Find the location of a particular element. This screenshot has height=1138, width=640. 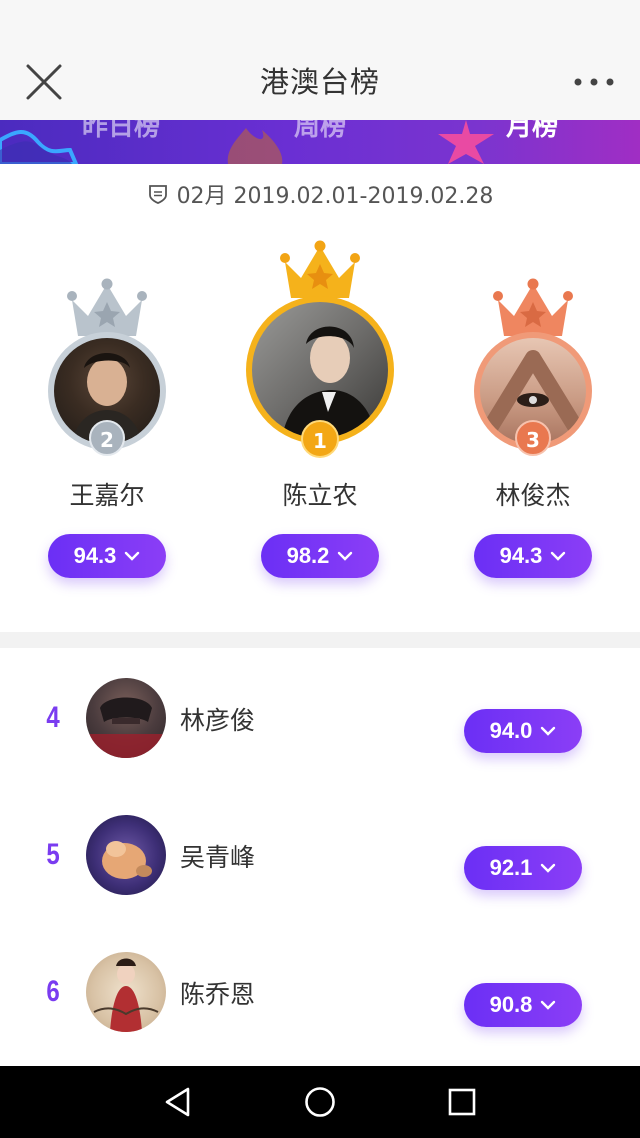

section-divider is located at coordinates (320, 640).